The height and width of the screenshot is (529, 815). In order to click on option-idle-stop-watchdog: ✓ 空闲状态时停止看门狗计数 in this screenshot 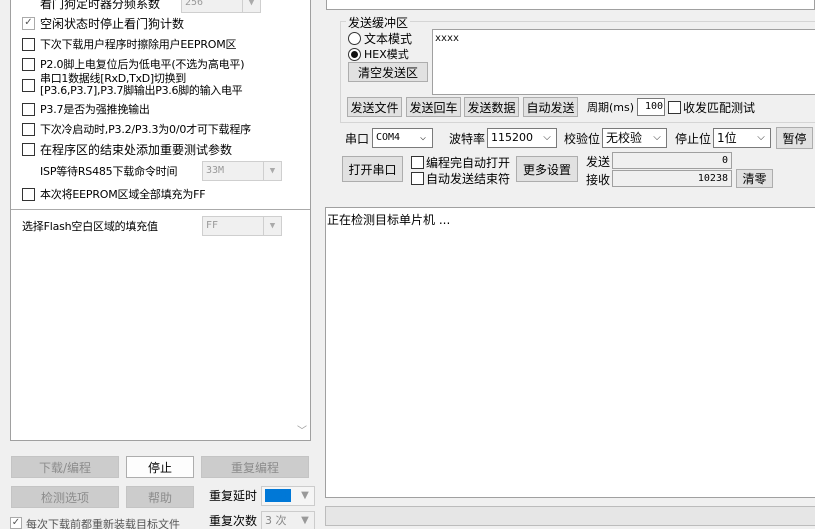, I will do `click(160, 23)`.